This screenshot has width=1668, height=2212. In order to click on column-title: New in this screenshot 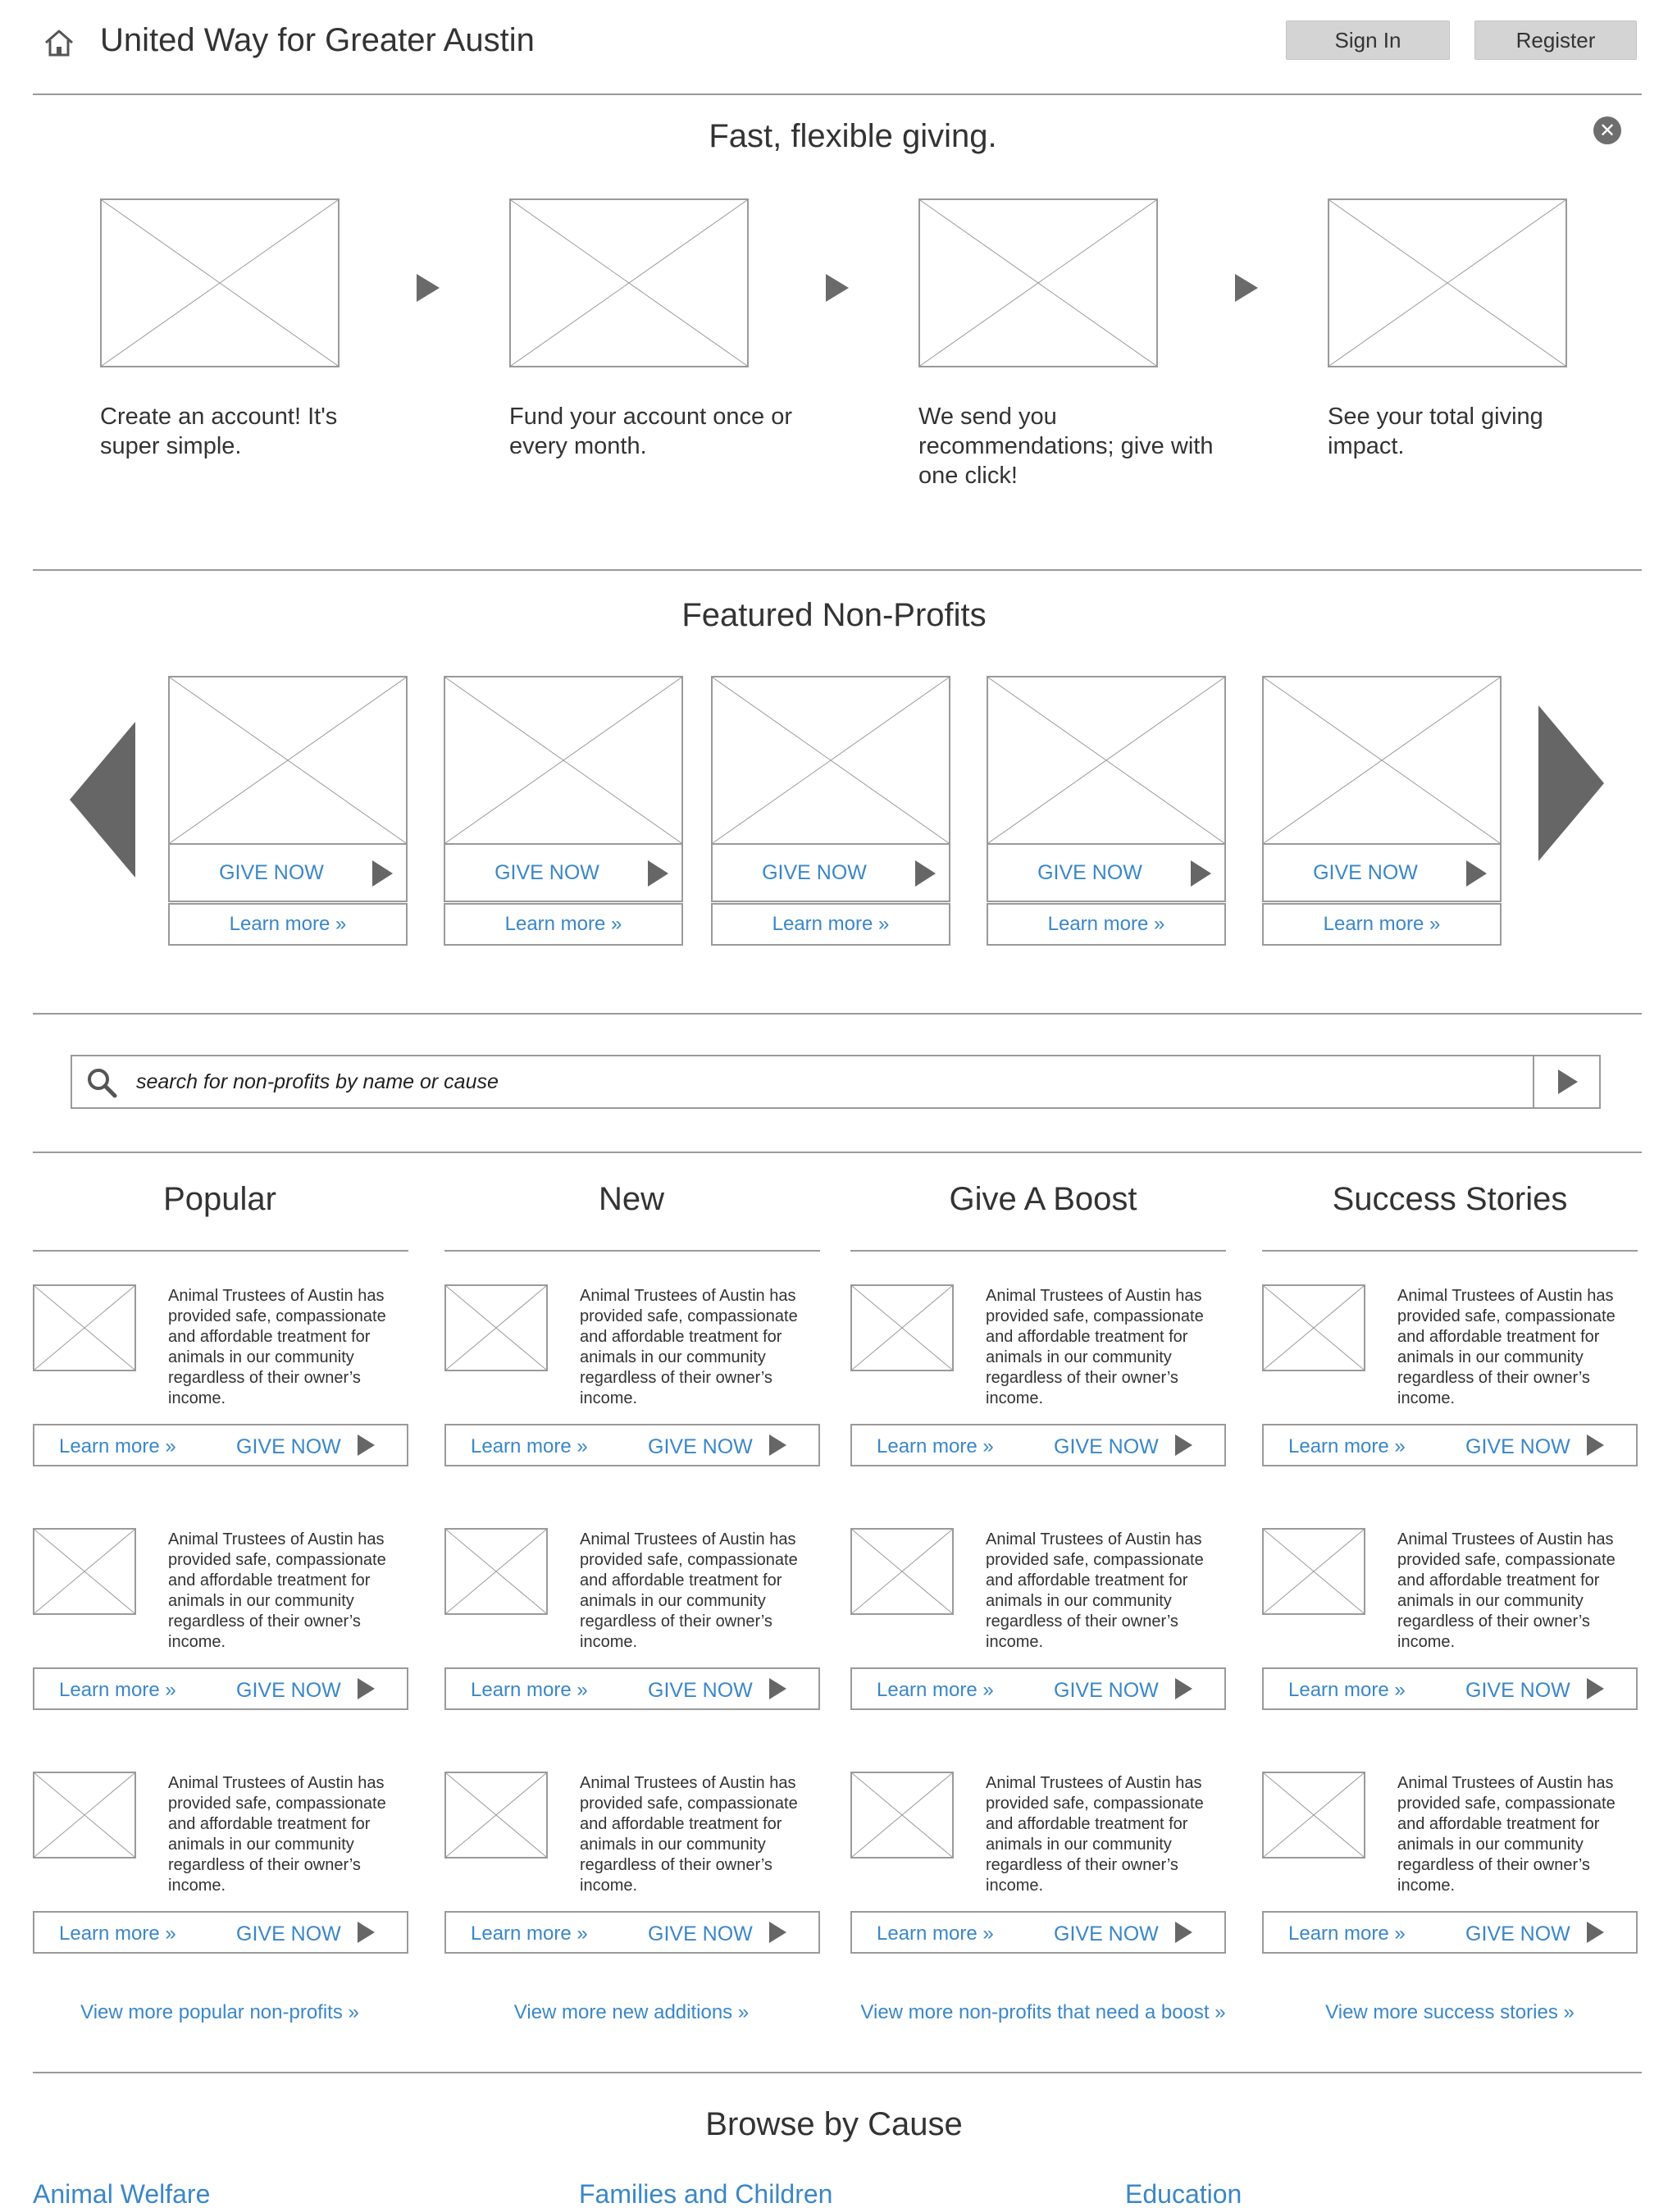, I will do `click(631, 1199)`.